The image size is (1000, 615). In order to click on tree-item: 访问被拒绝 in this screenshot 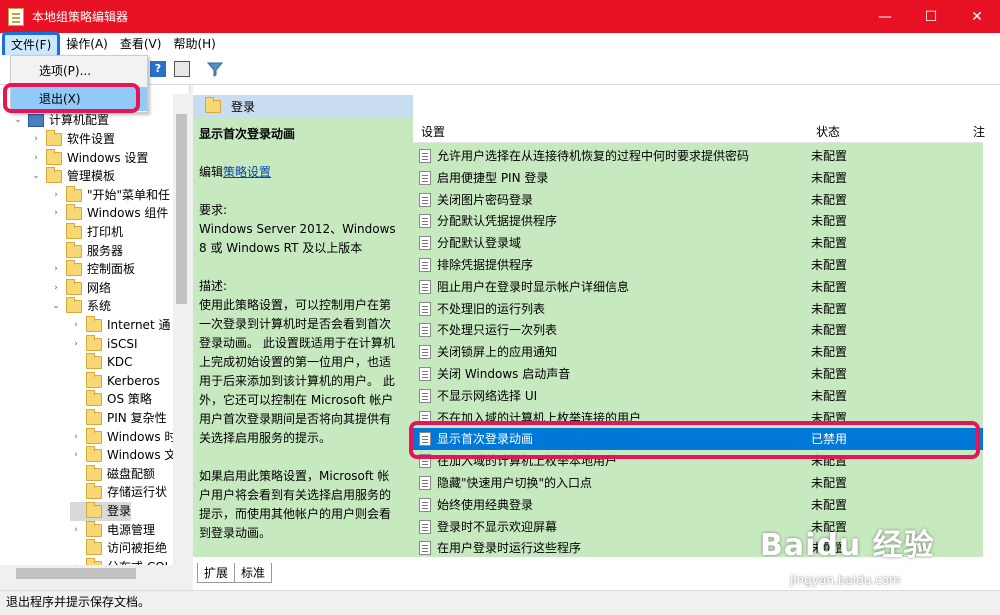, I will do `click(118, 548)`.